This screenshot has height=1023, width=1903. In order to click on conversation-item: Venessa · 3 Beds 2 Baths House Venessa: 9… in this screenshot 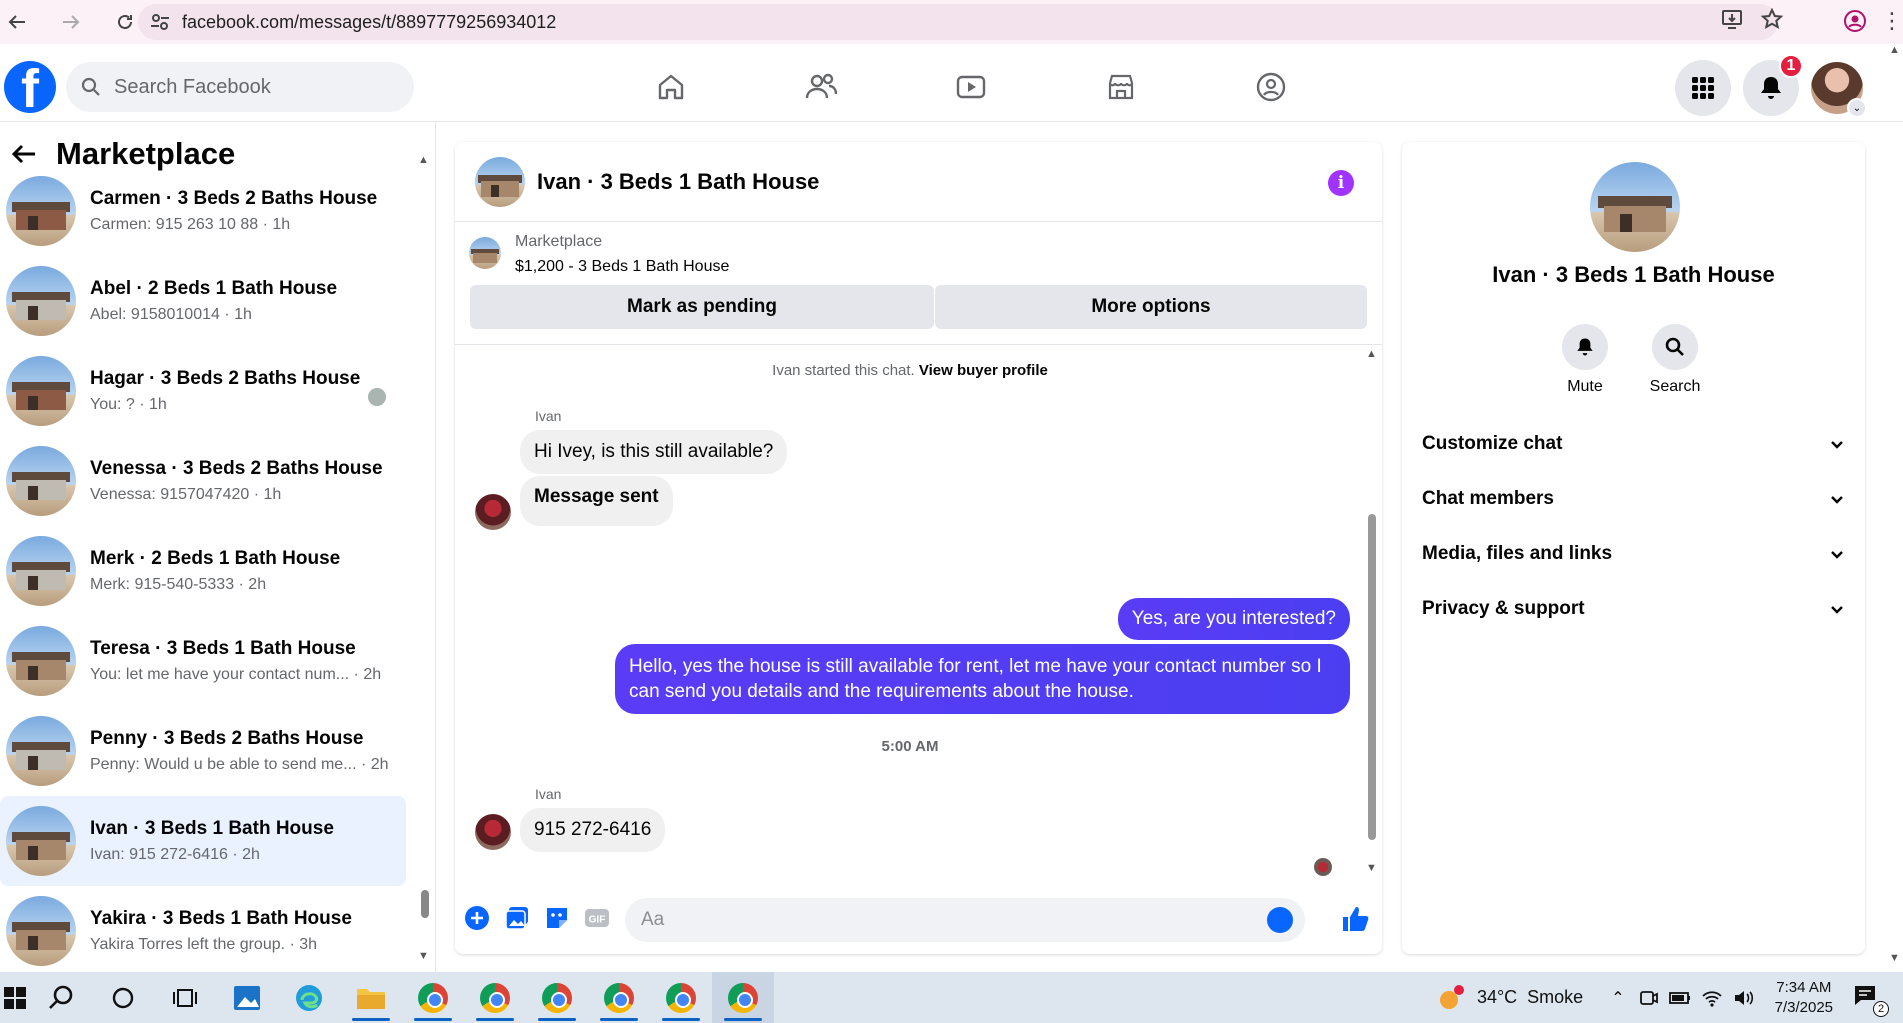, I will do `click(203, 481)`.